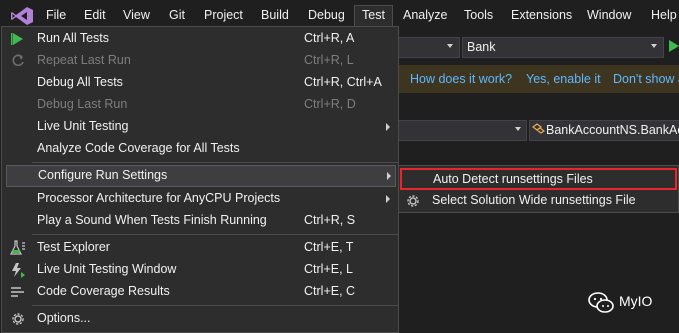 The height and width of the screenshot is (333, 679). Describe the element at coordinates (103, 291) in the screenshot. I see `menu-item-label: Code Coverage Results` at that location.